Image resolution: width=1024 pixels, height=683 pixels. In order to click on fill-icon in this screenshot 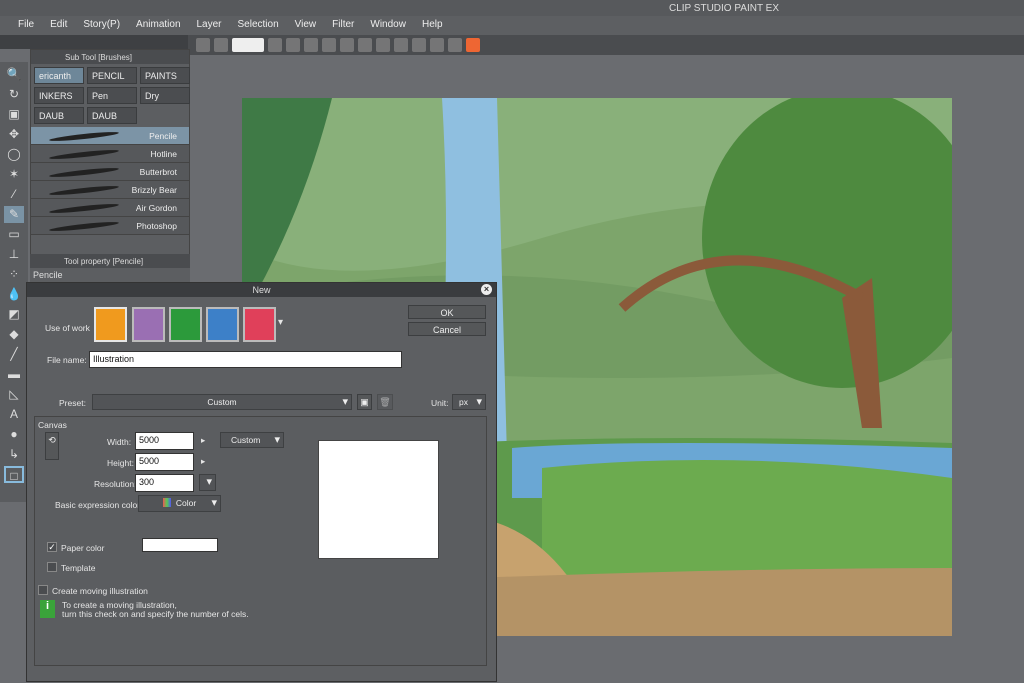, I will do `click(383, 45)`.